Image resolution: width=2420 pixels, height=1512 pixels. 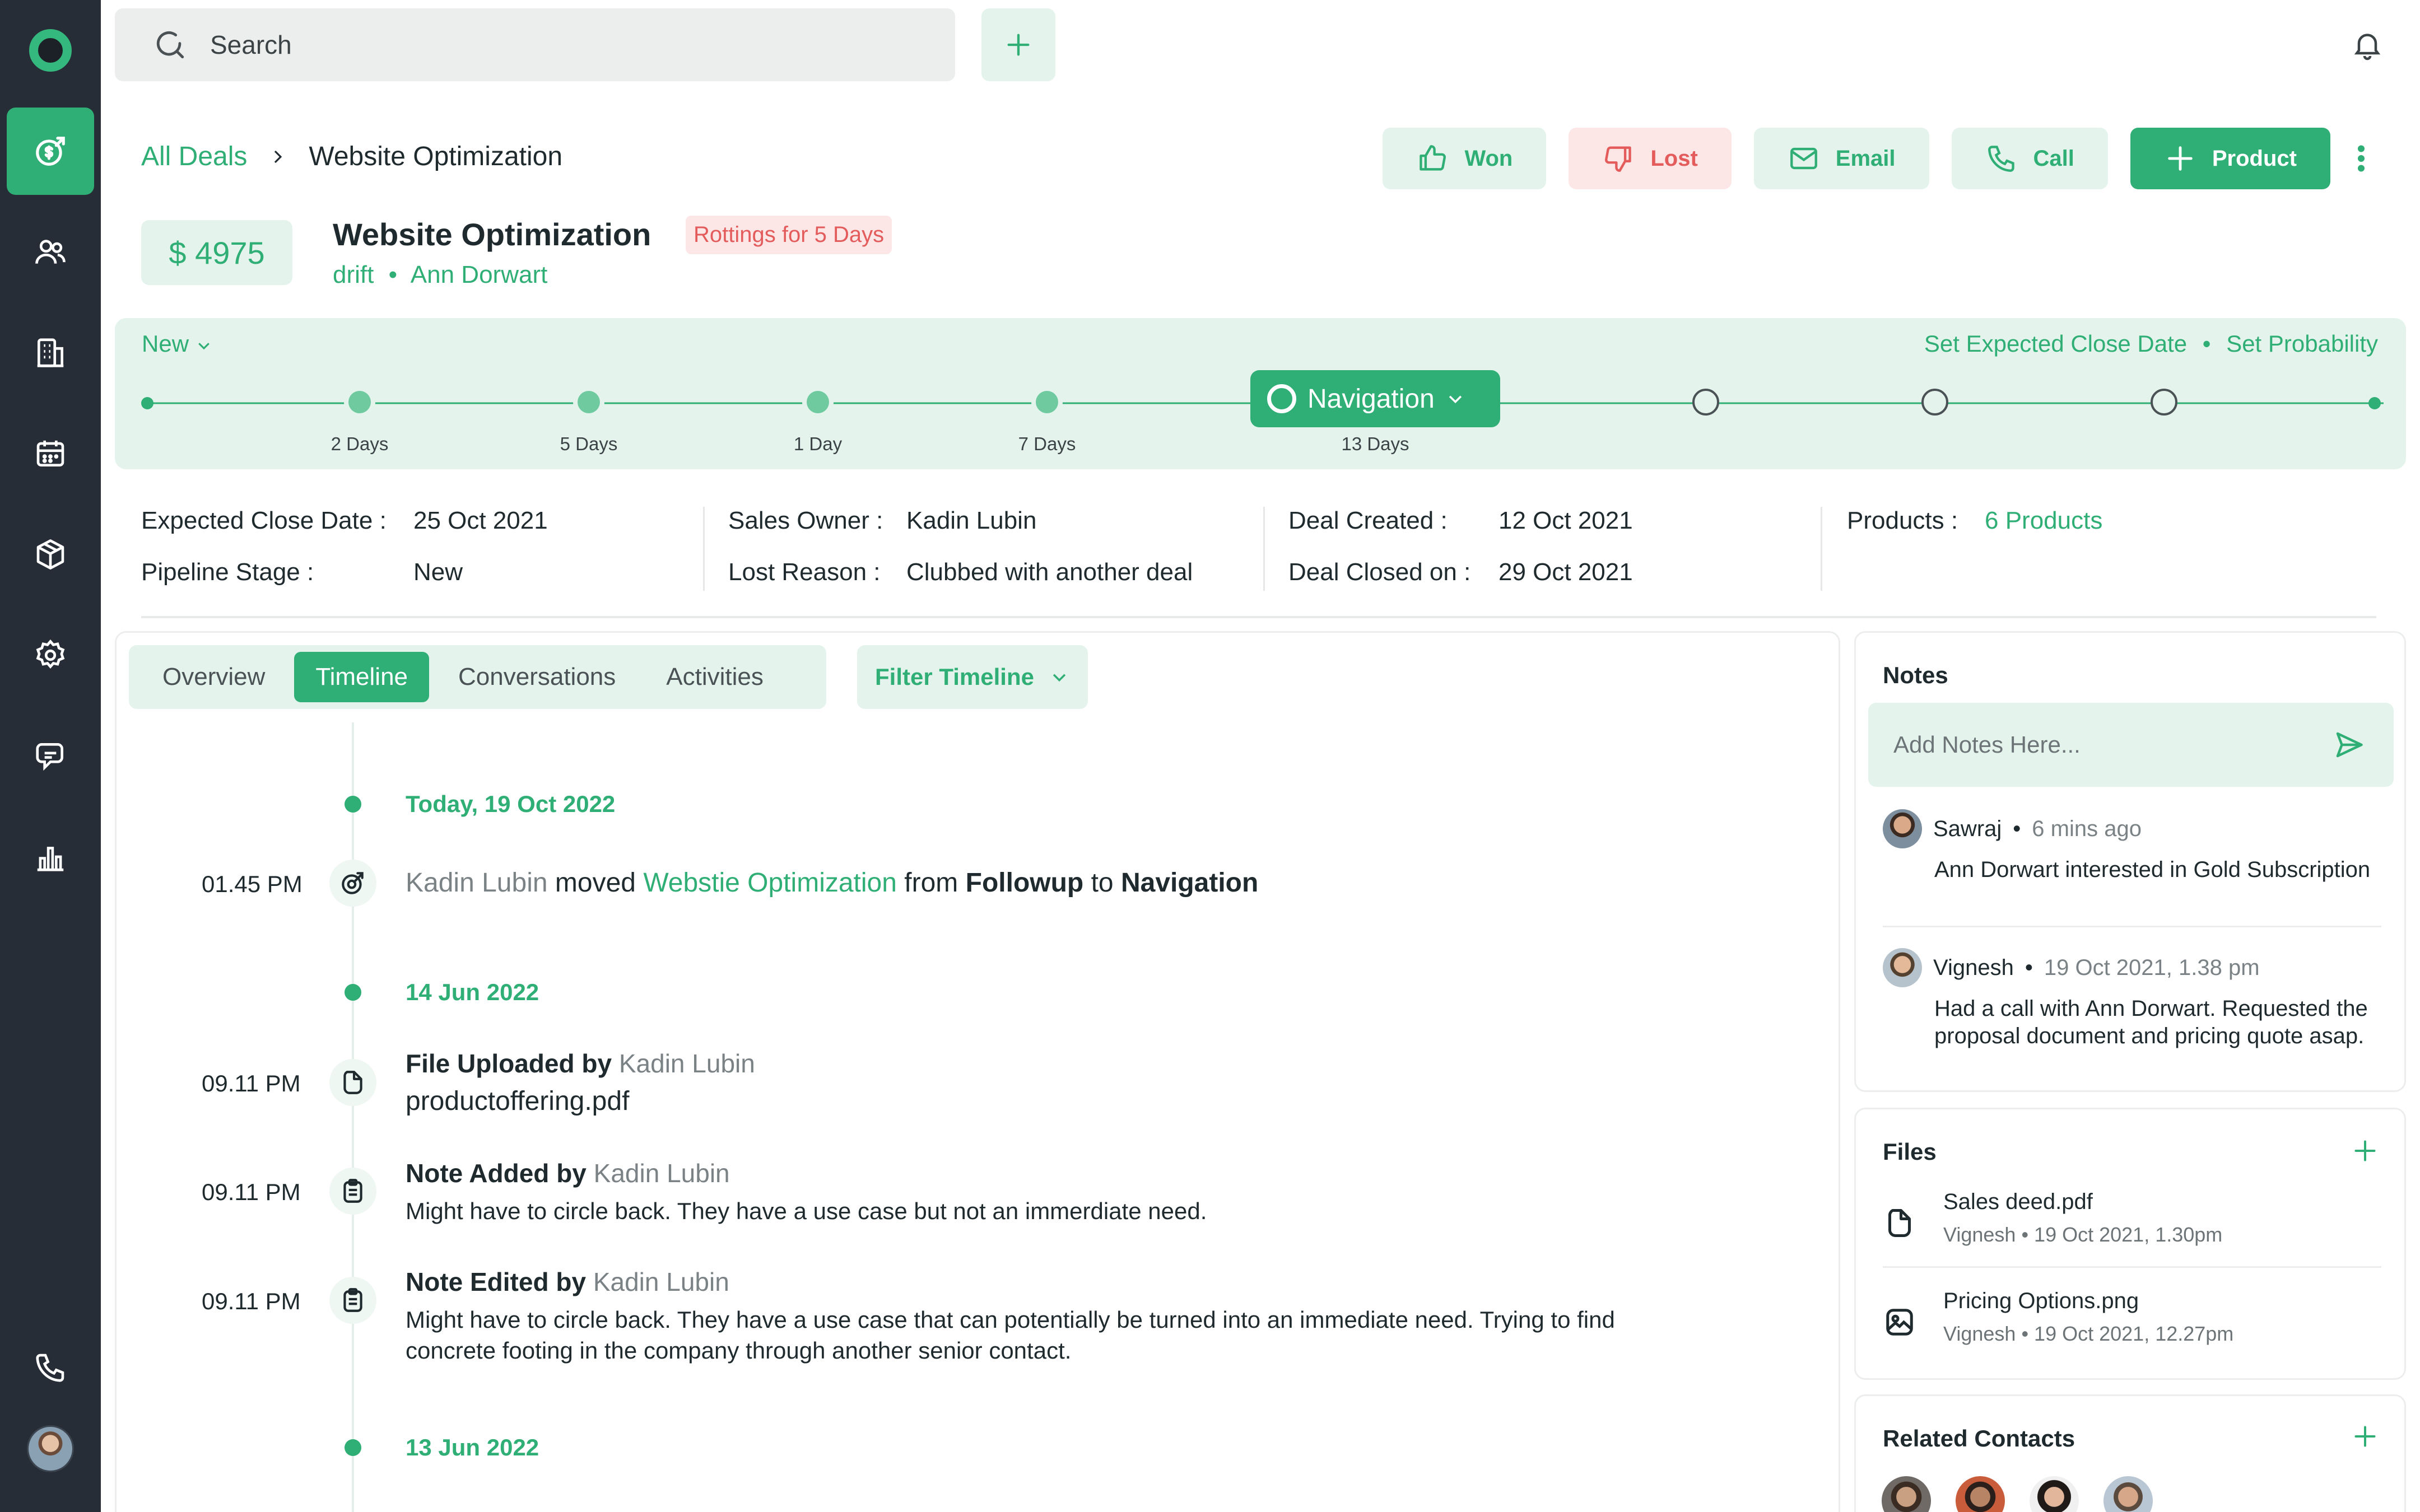 What do you see at coordinates (50, 151) in the screenshot?
I see `sidebar-deals-button` at bounding box center [50, 151].